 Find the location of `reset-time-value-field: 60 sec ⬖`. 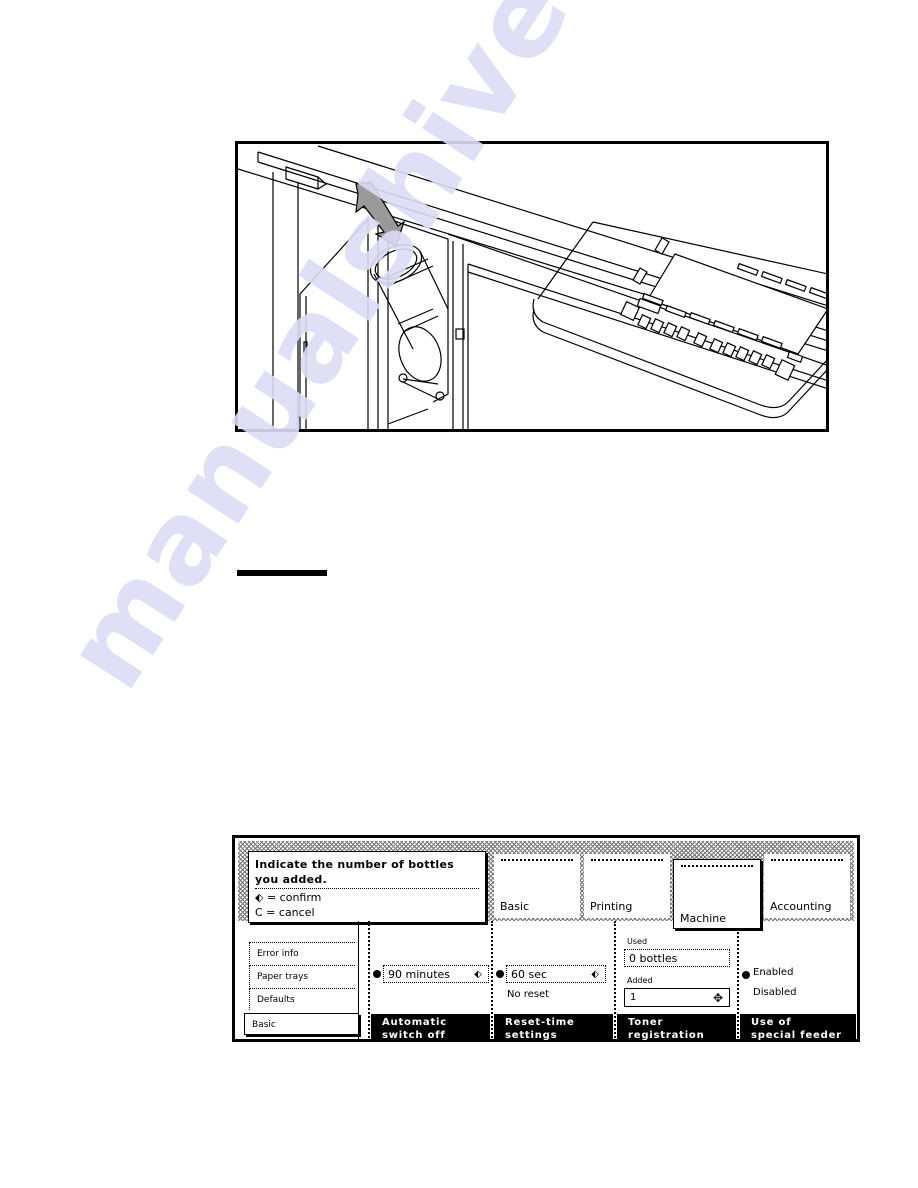

reset-time-value-field: 60 sec ⬖ is located at coordinates (556, 974).